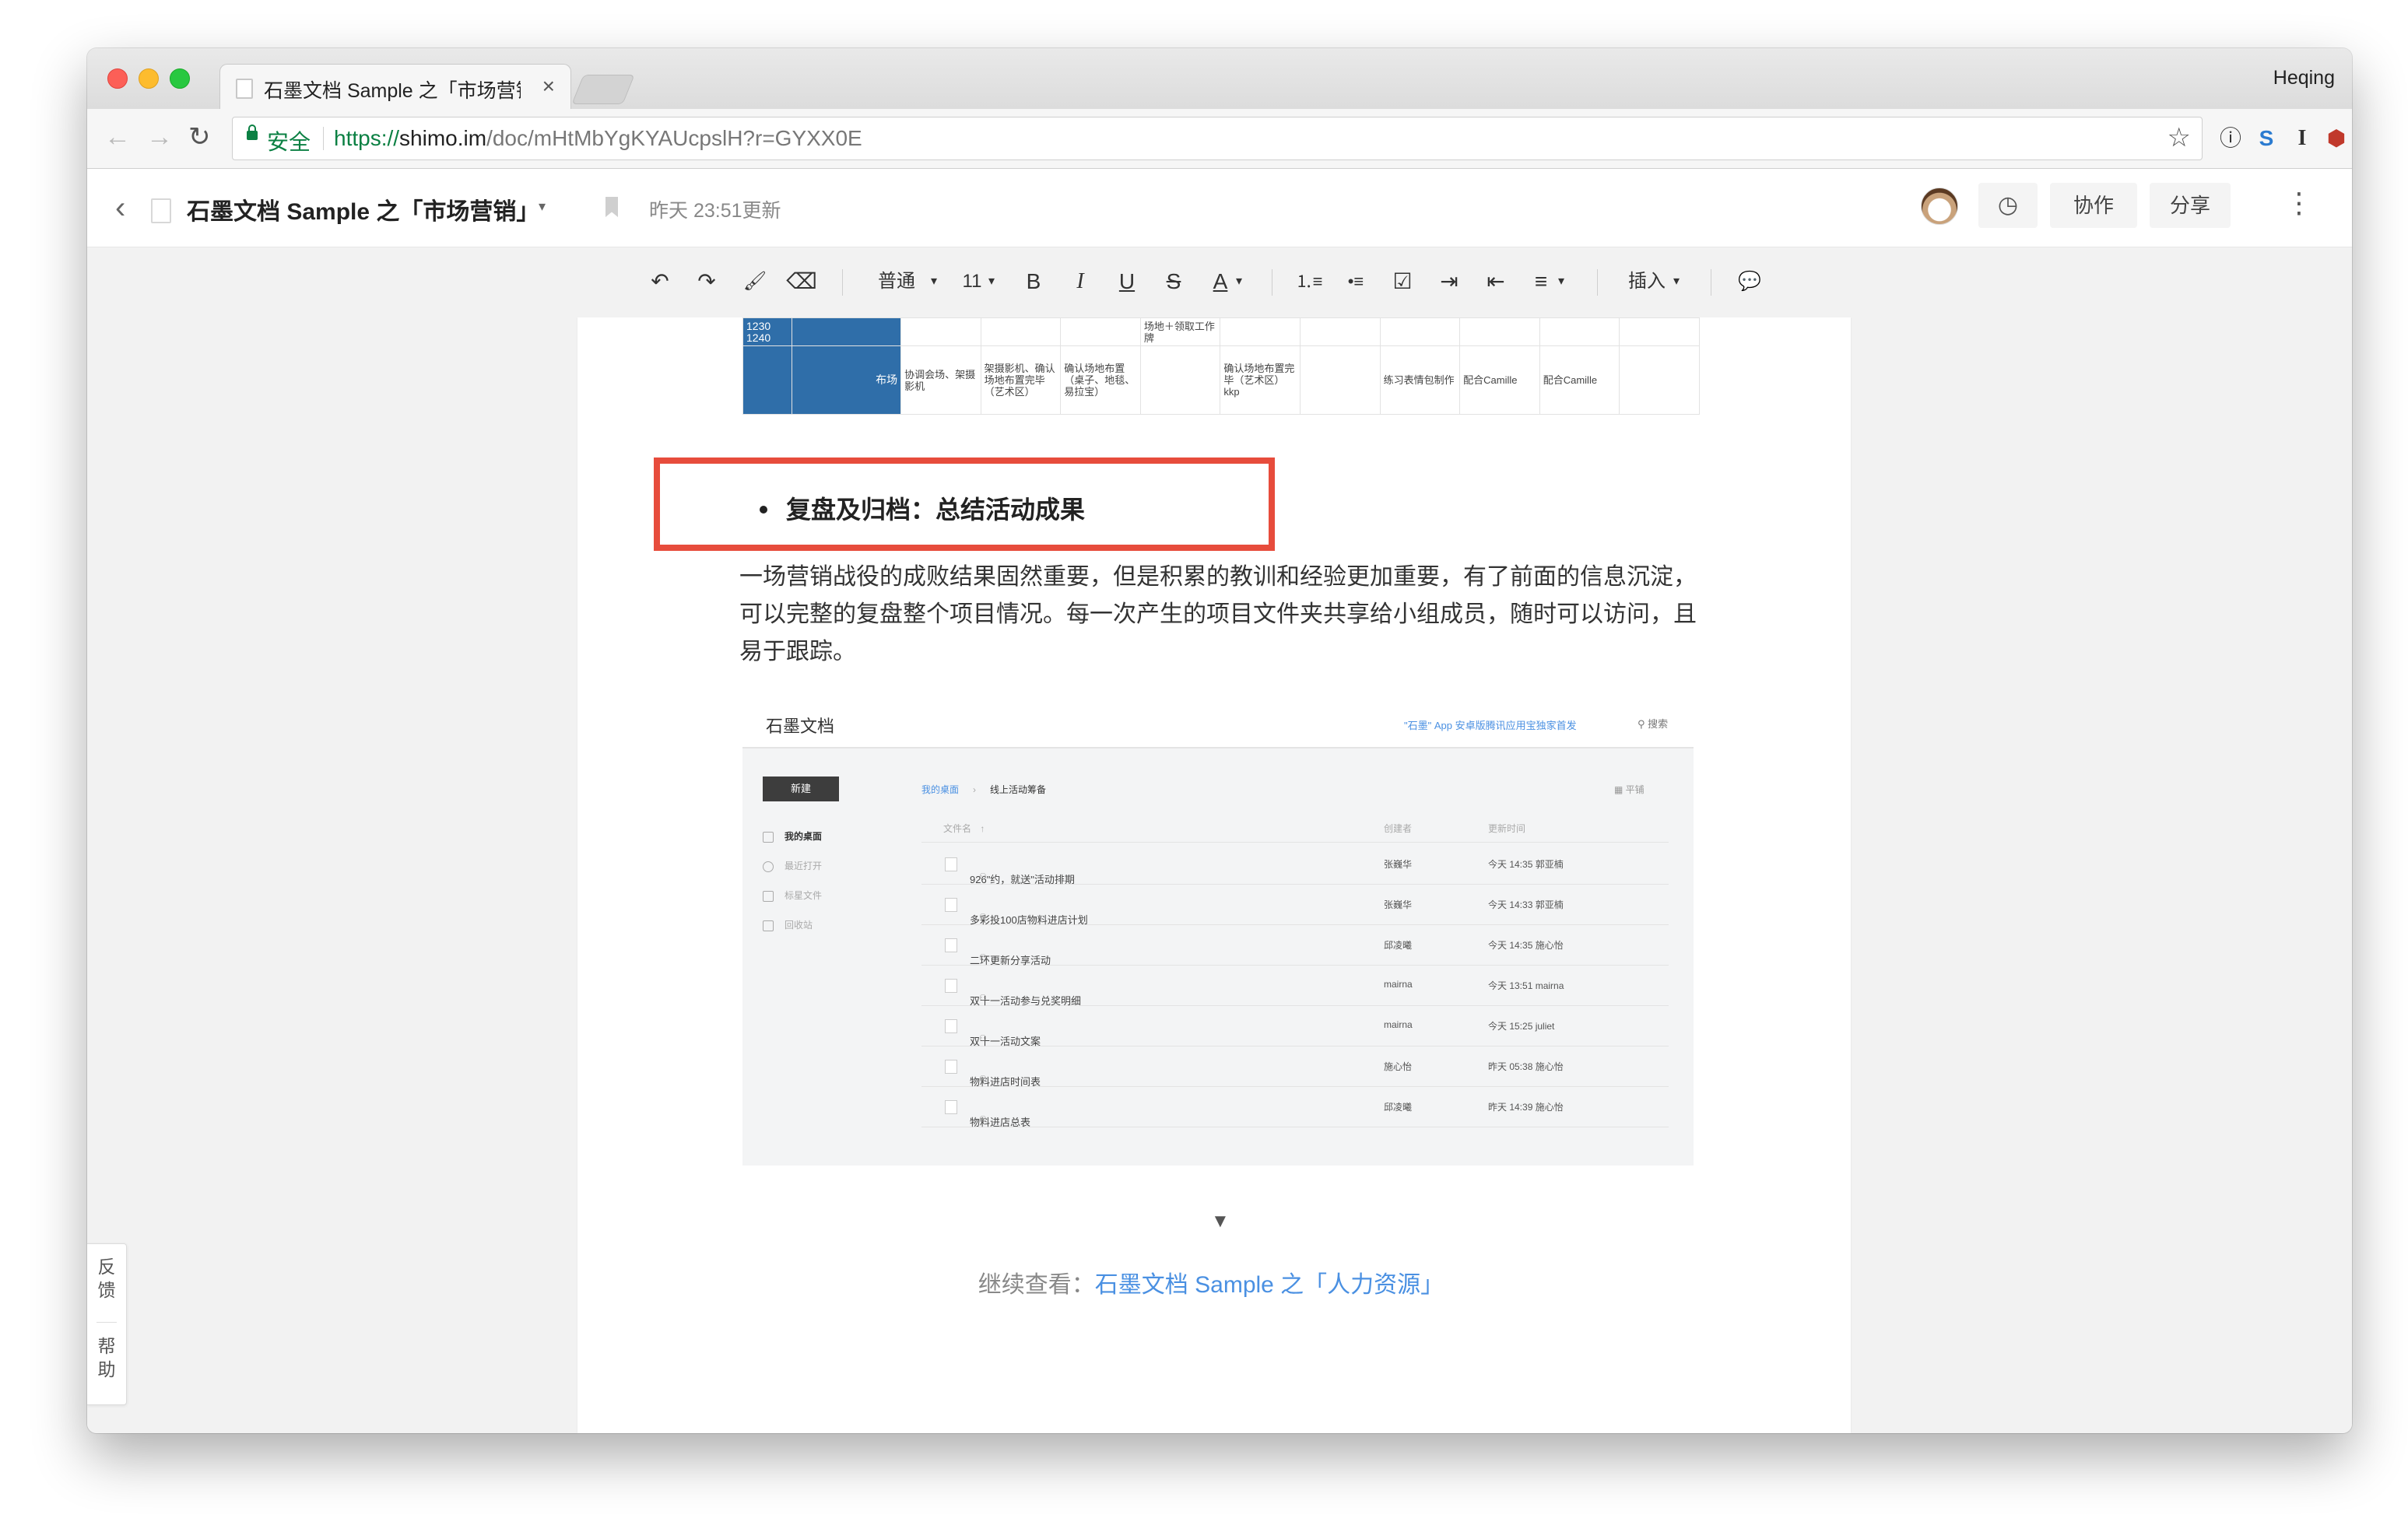  Describe the element at coordinates (2190, 206) in the screenshot. I see `share-button: 分享` at that location.